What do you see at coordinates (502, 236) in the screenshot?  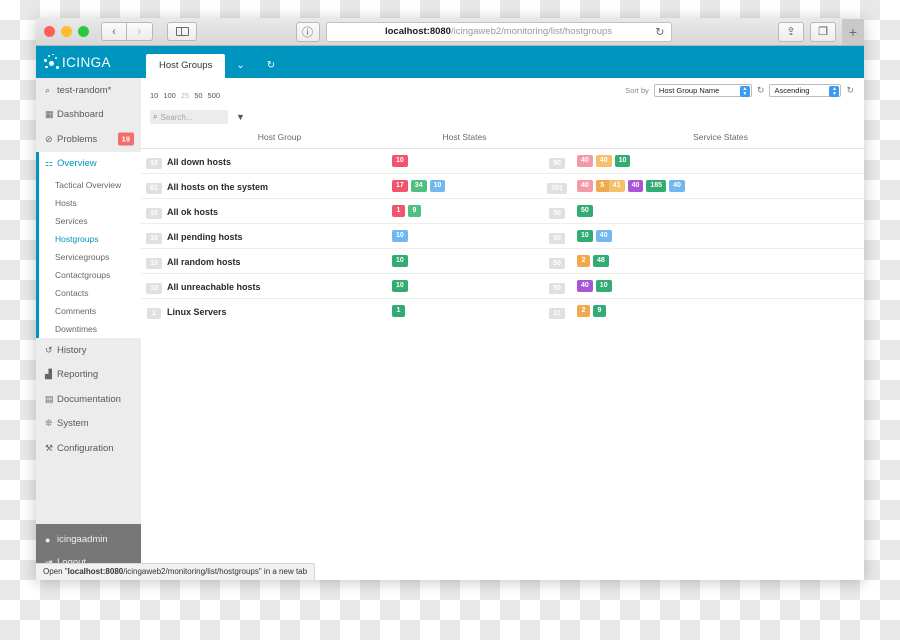 I see `table-row: 10 All pending hosts 10 50 10 40` at bounding box center [502, 236].